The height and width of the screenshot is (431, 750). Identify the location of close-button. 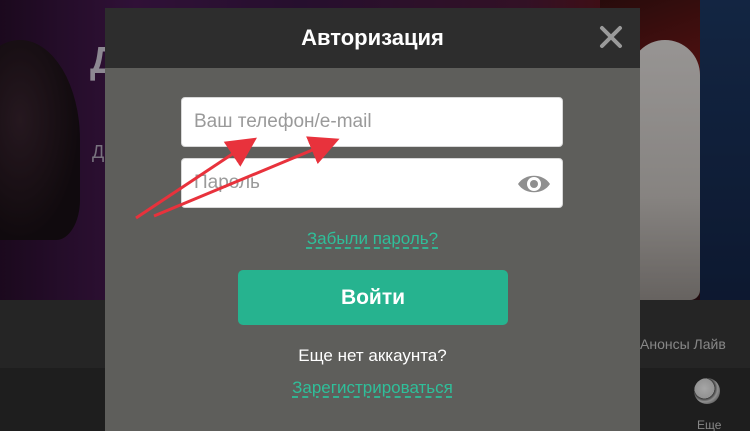
(611, 37).